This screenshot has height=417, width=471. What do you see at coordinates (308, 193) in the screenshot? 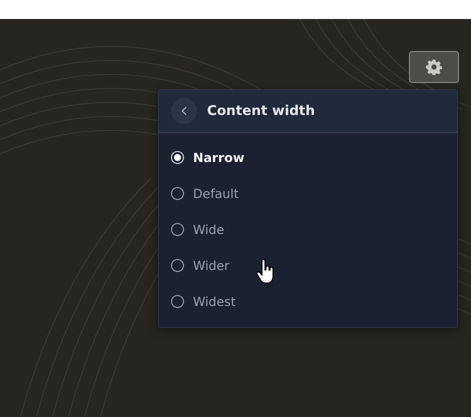
I see `width-option: Default` at bounding box center [308, 193].